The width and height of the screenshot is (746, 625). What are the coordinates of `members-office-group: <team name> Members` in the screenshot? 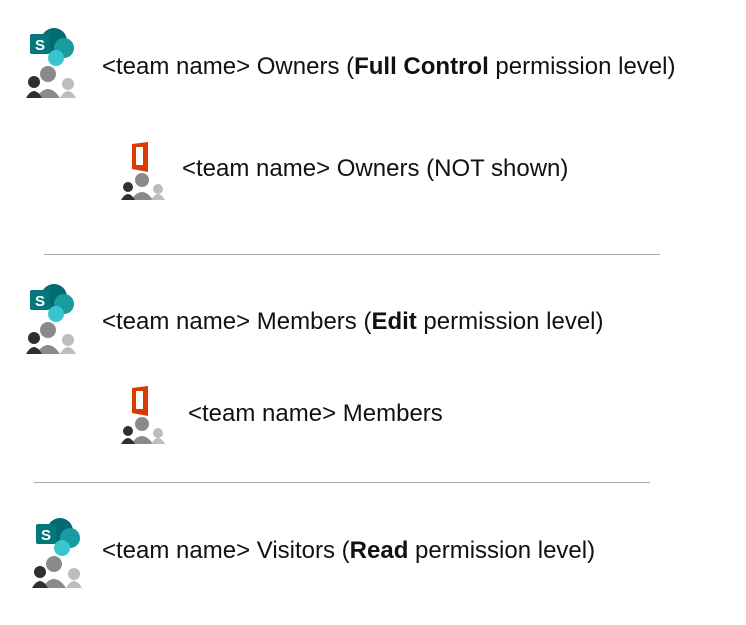 It's located at (280, 416).